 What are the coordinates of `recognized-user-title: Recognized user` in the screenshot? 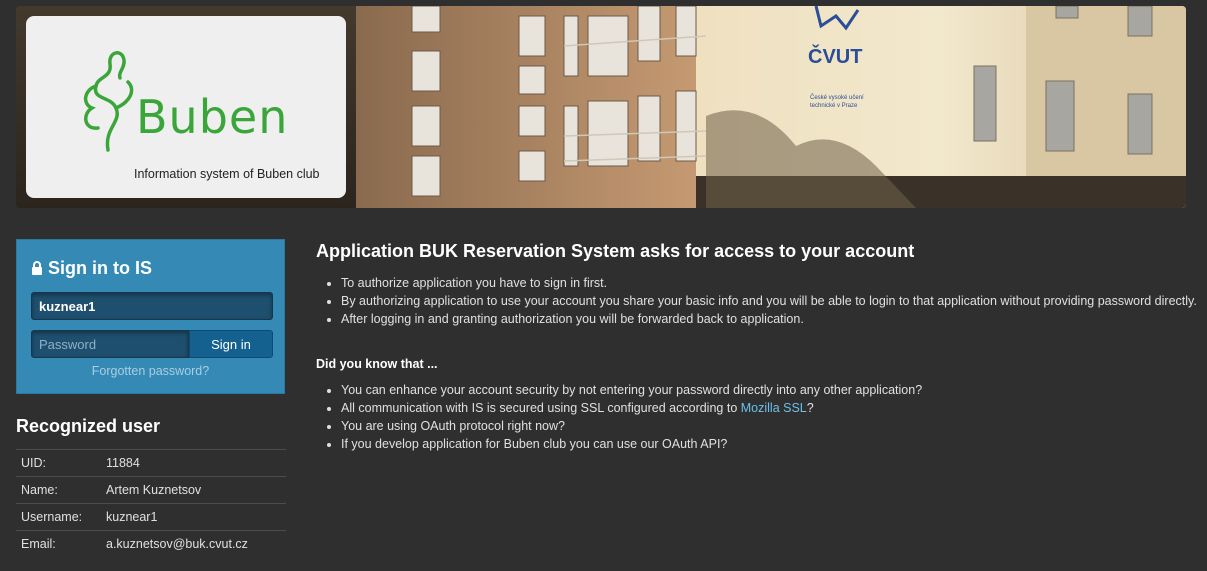 It's located at (88, 426).